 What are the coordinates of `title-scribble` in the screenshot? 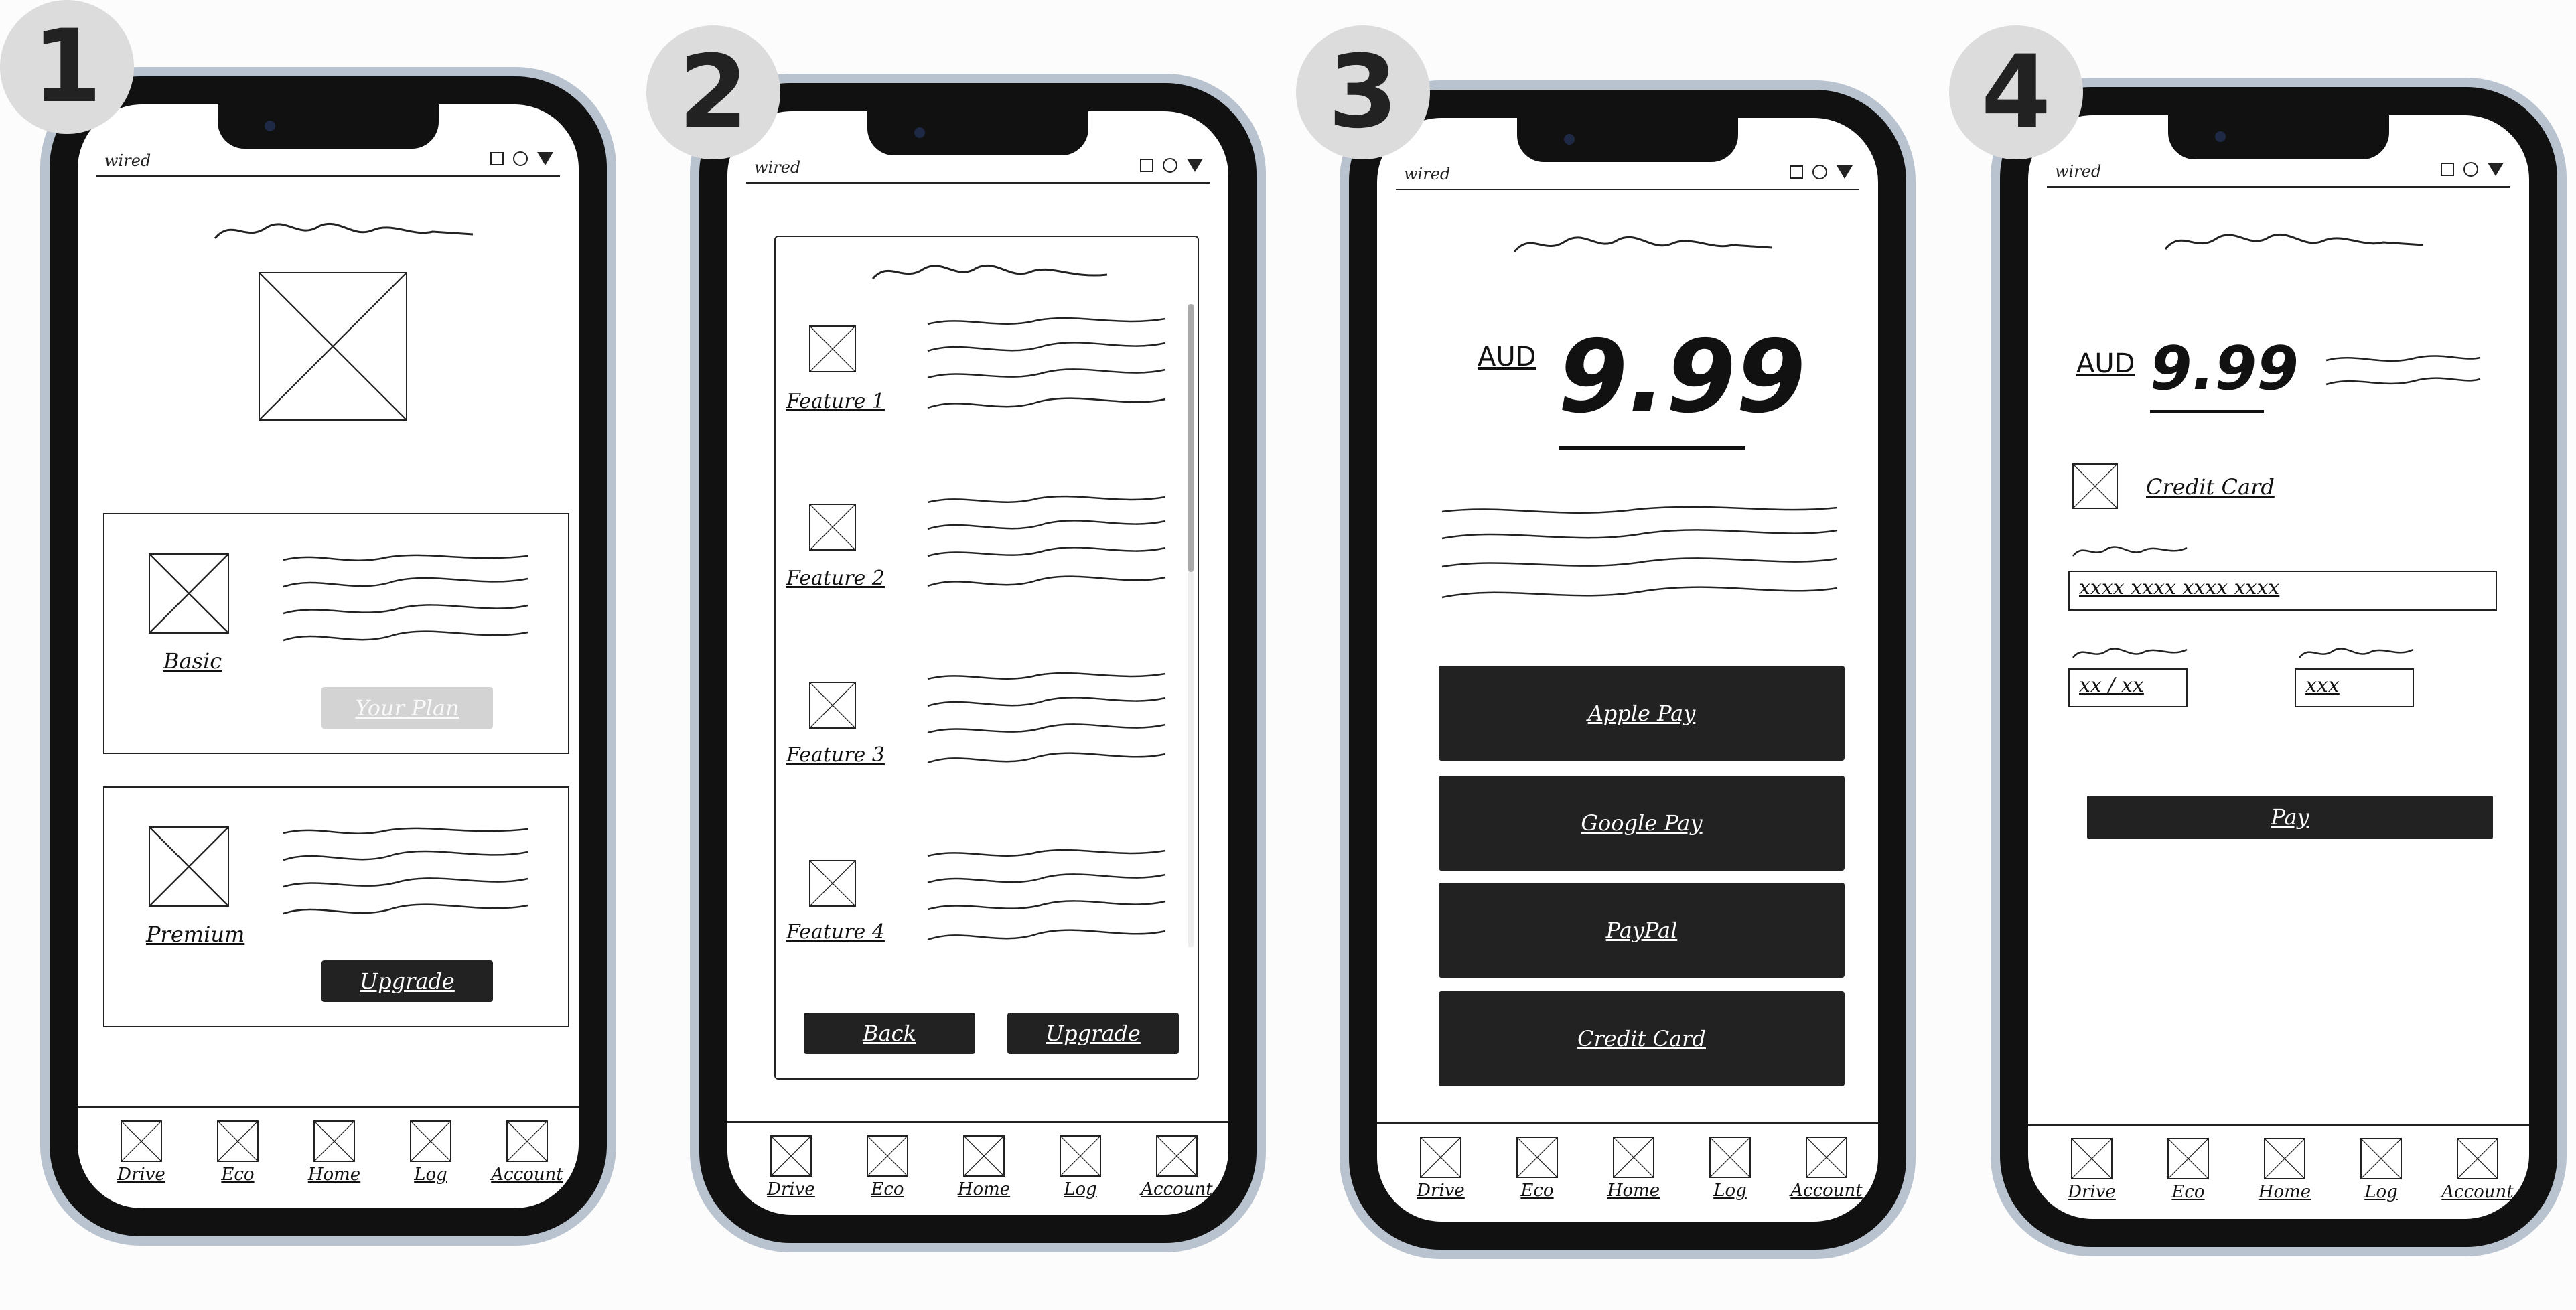 It's located at (2294, 241).